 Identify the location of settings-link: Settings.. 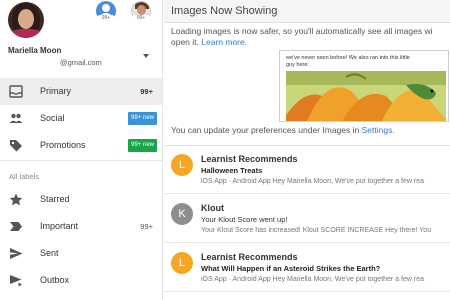
(378, 130).